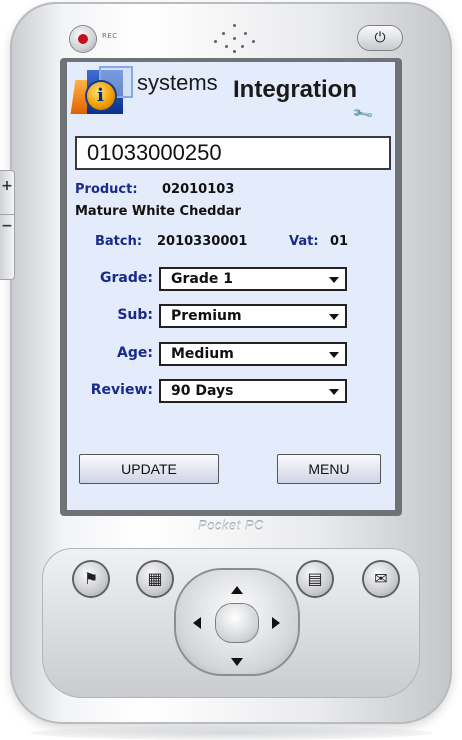  I want to click on volume-down-button: −, so click(7, 226).